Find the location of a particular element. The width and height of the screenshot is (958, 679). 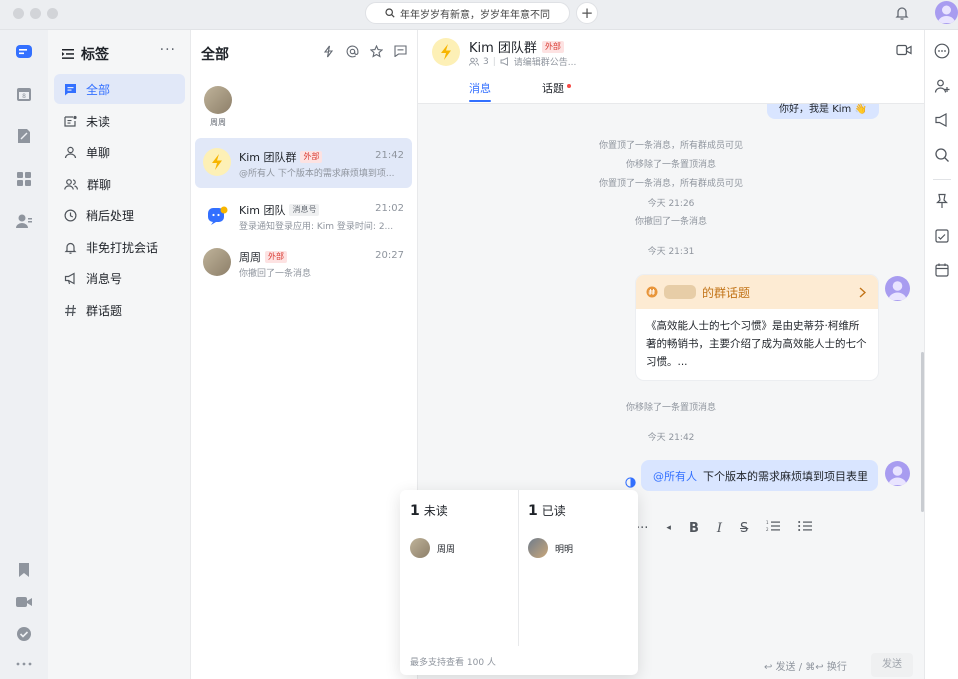

read-label: 已读 is located at coordinates (553, 511).